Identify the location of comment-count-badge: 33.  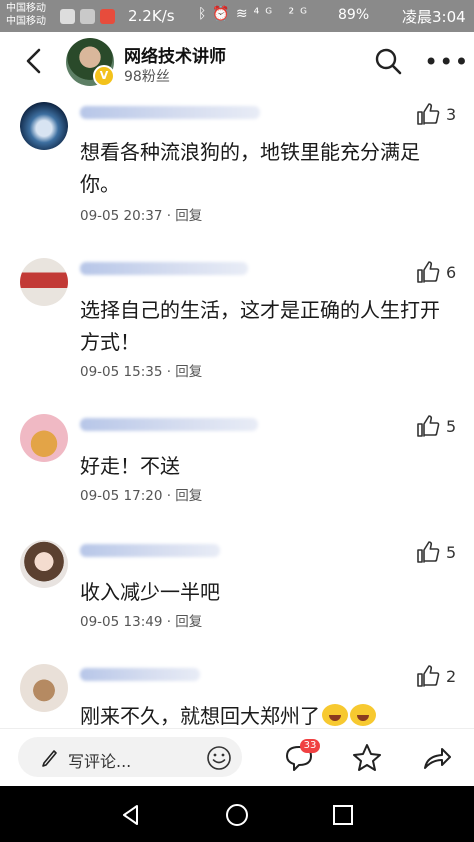
(310, 746).